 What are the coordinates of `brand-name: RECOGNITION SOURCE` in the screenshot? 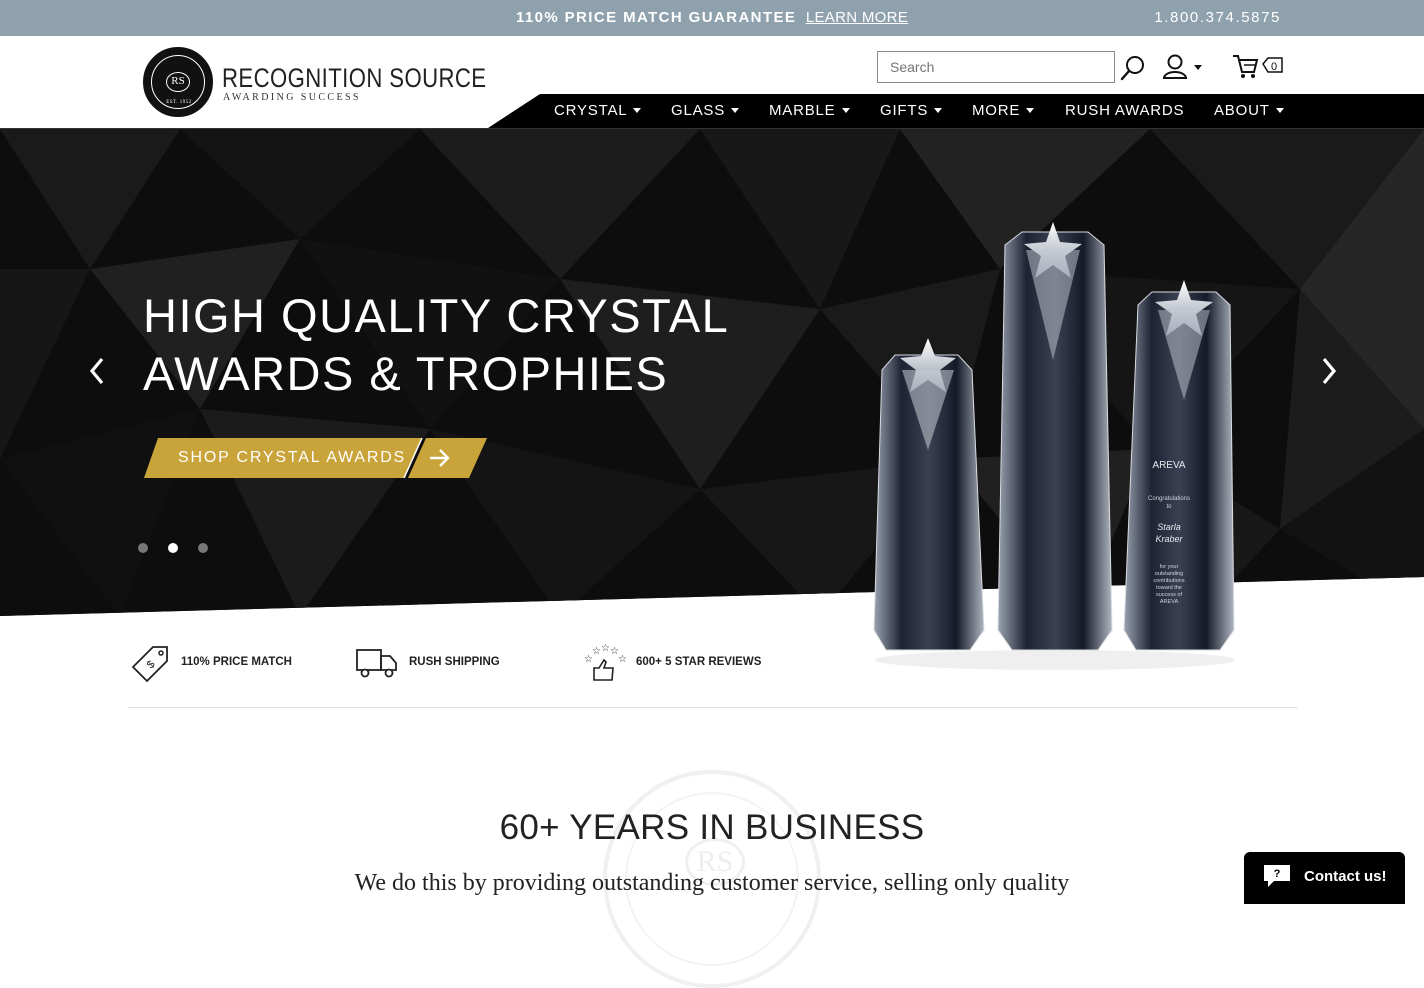 It's located at (354, 78).